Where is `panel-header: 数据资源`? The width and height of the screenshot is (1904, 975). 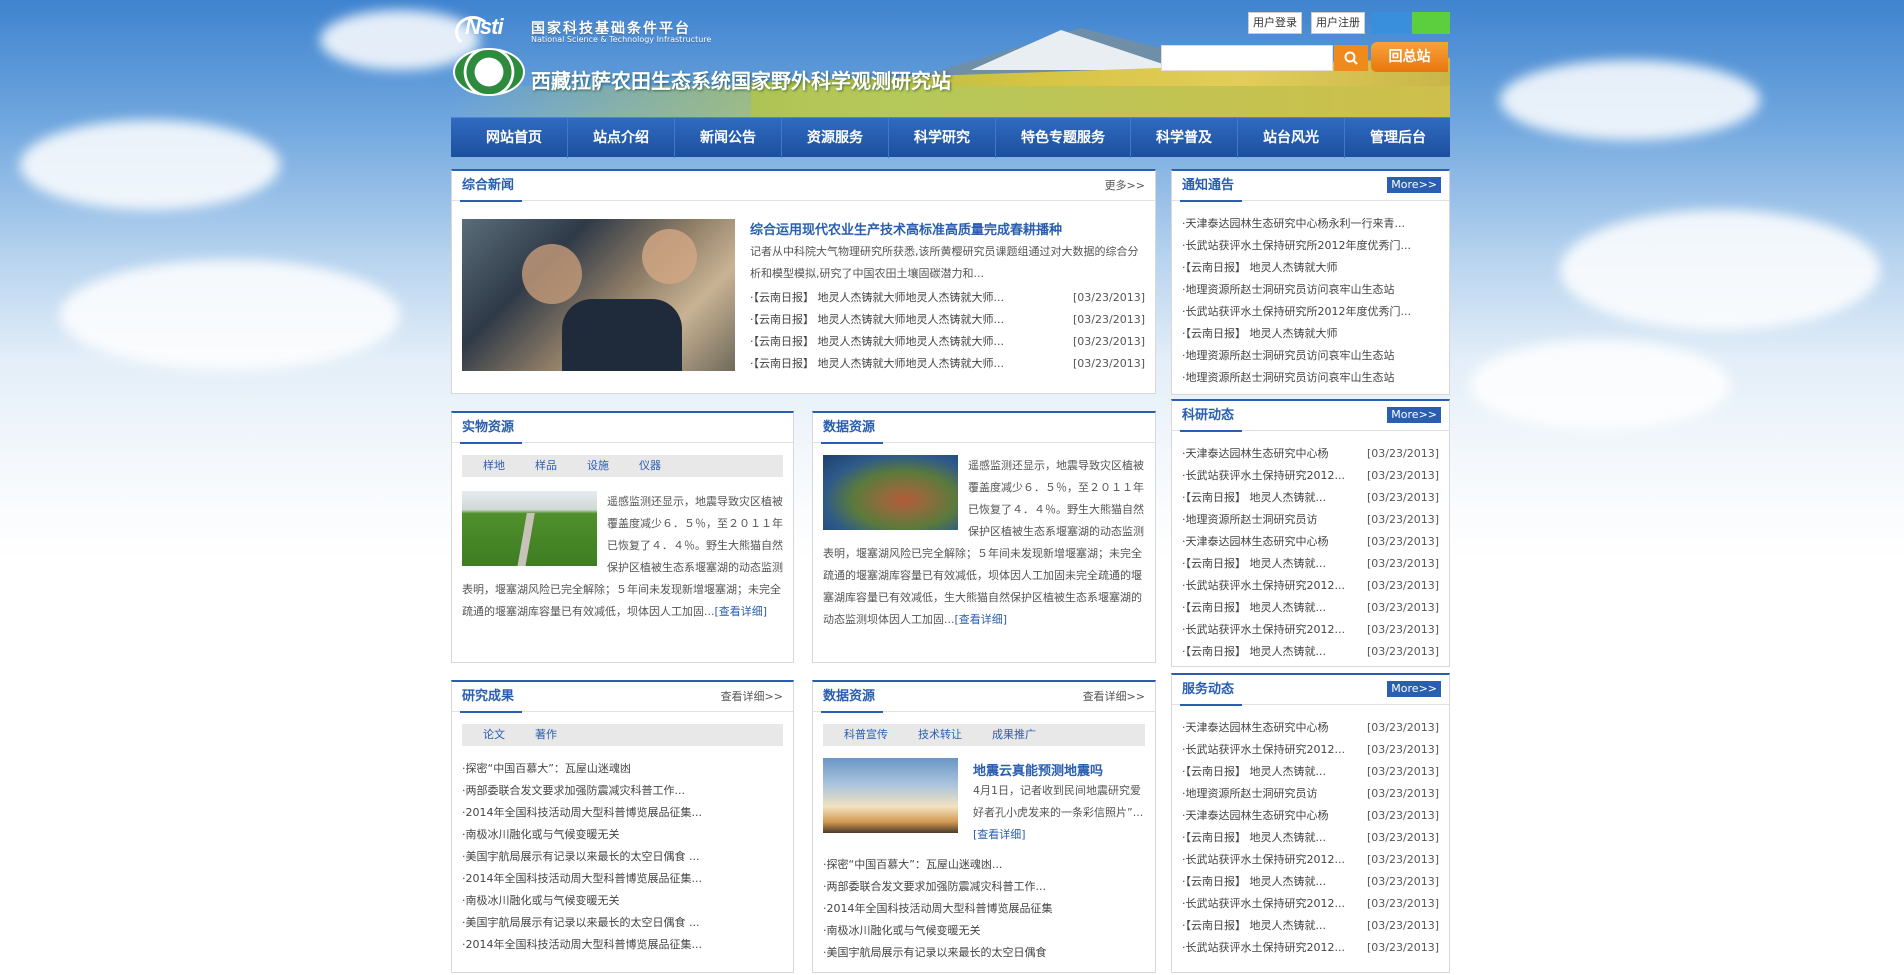
panel-header: 数据资源 is located at coordinates (984, 428).